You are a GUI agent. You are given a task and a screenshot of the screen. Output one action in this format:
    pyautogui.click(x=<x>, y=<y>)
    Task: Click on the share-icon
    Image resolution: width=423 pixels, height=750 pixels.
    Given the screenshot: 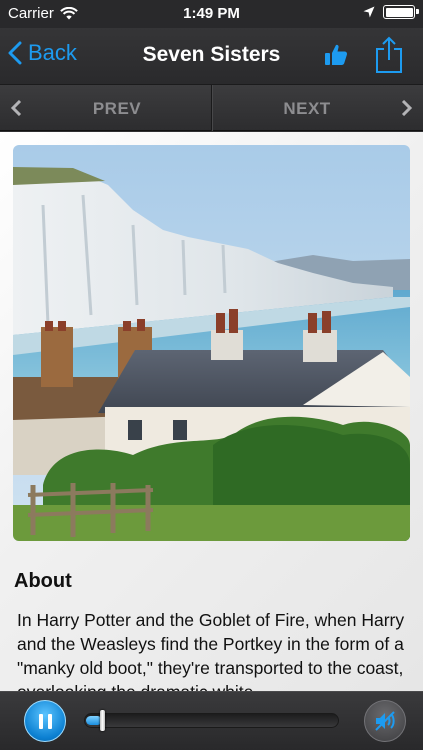 What is the action you would take?
    pyautogui.click(x=389, y=54)
    